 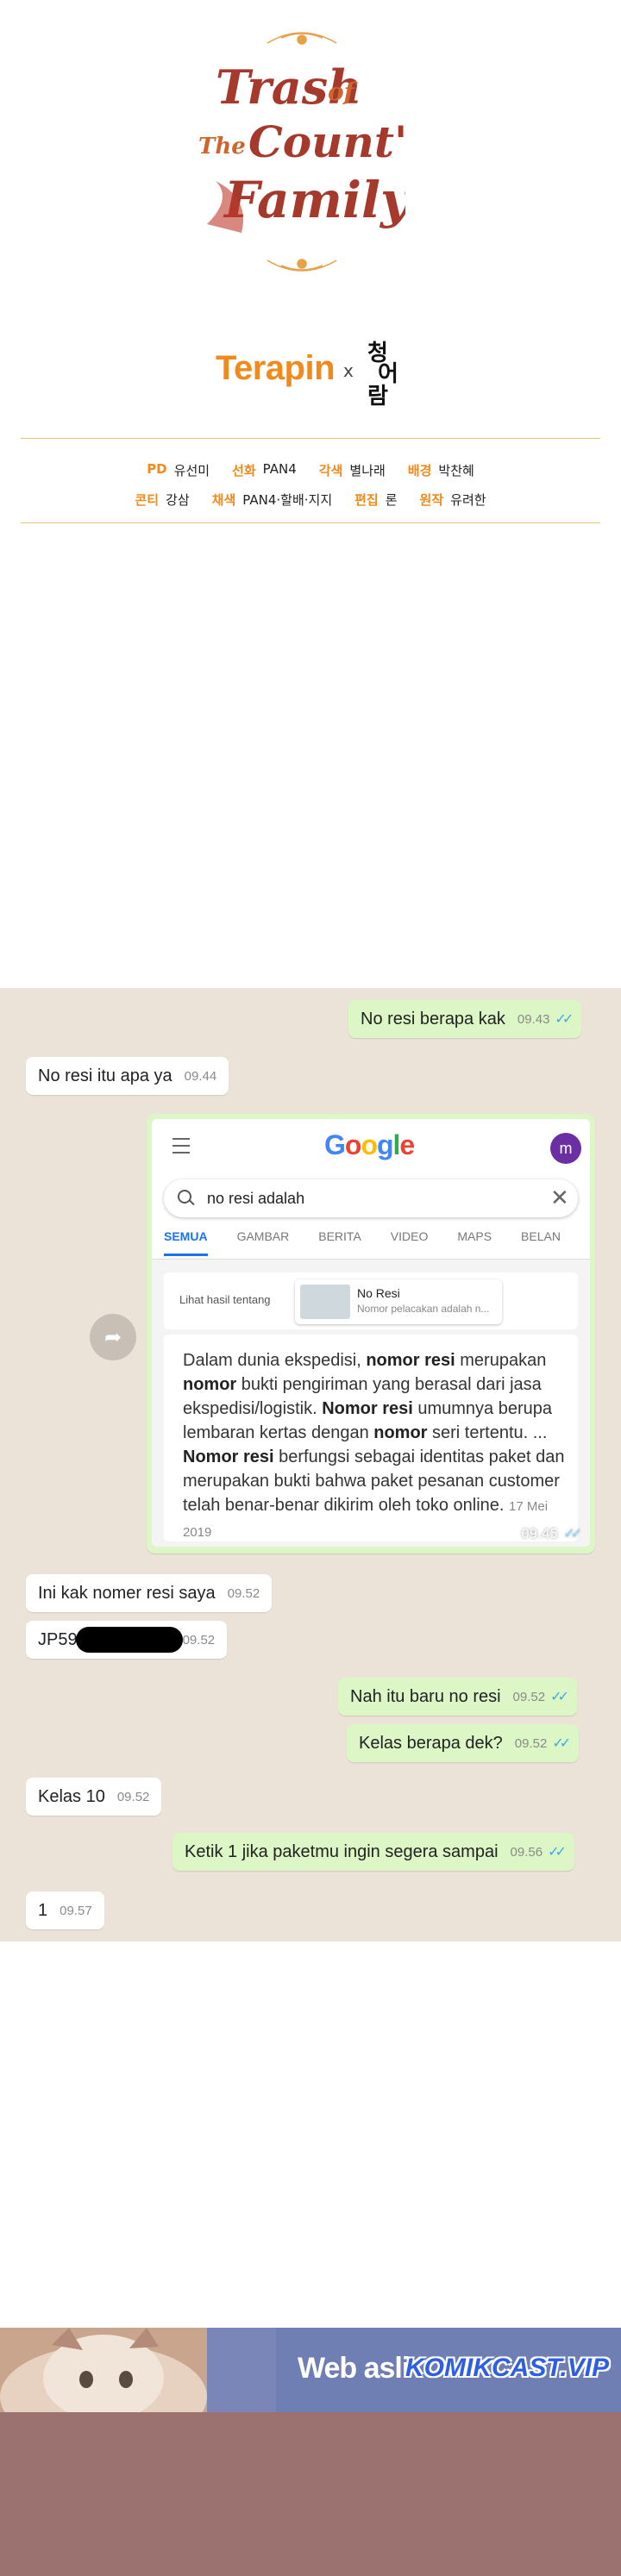 What do you see at coordinates (222, 147) in the screenshot?
I see `title-word-the: The` at bounding box center [222, 147].